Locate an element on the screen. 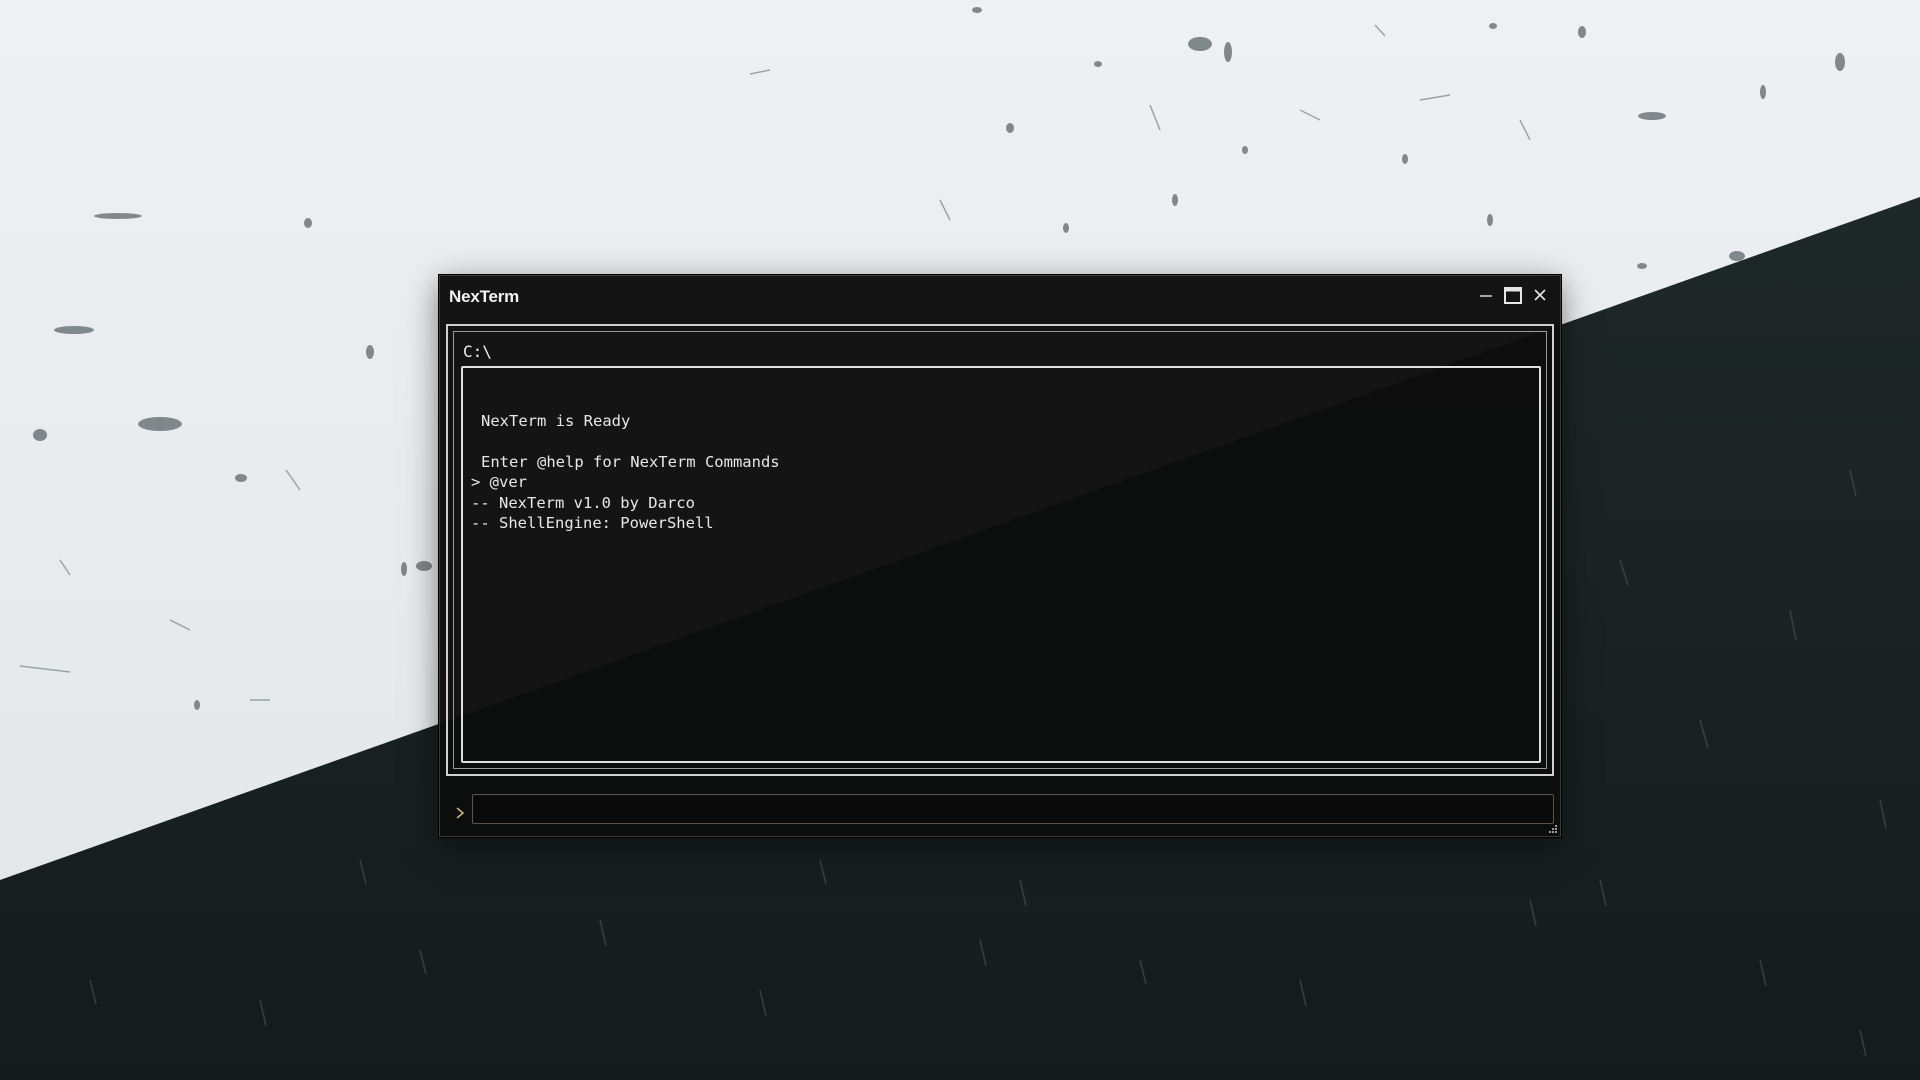 This screenshot has width=1920, height=1080. current-path: C:\ is located at coordinates (477, 351).